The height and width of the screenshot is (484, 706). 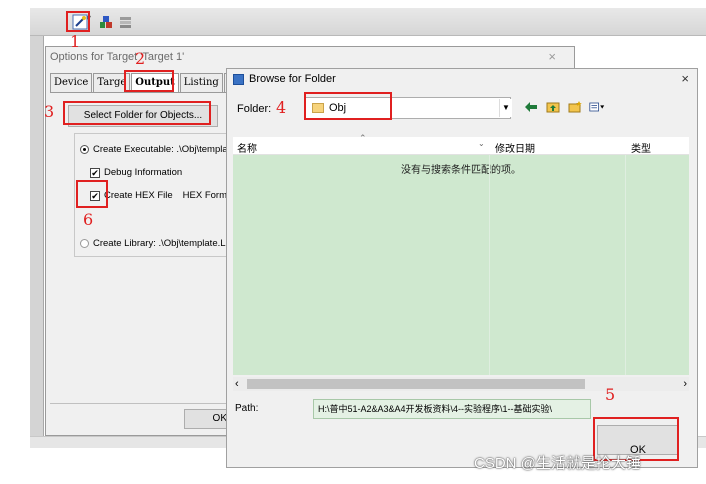 What do you see at coordinates (481, 143) in the screenshot?
I see `column-chevron-icon: ⌄` at bounding box center [481, 143].